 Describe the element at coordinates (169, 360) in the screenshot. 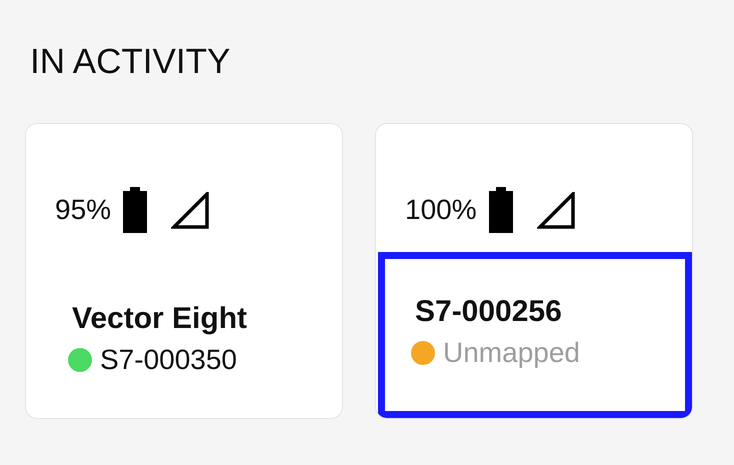

I see `device-subtitle: S7-000350` at that location.